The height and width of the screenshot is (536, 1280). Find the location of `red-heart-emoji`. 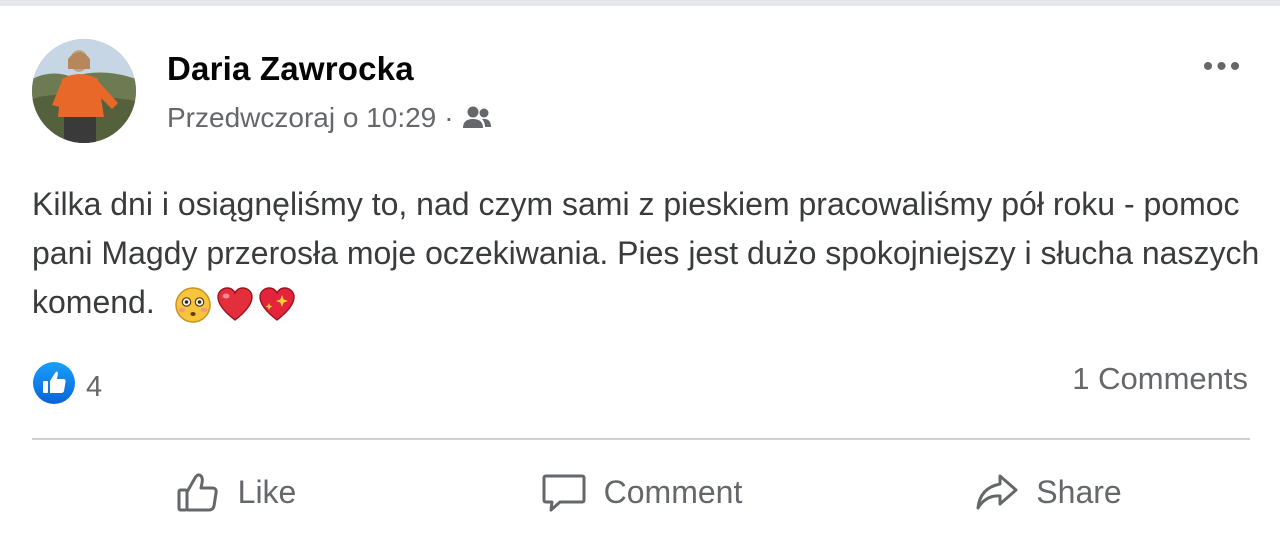

red-heart-emoji is located at coordinates (234, 303).